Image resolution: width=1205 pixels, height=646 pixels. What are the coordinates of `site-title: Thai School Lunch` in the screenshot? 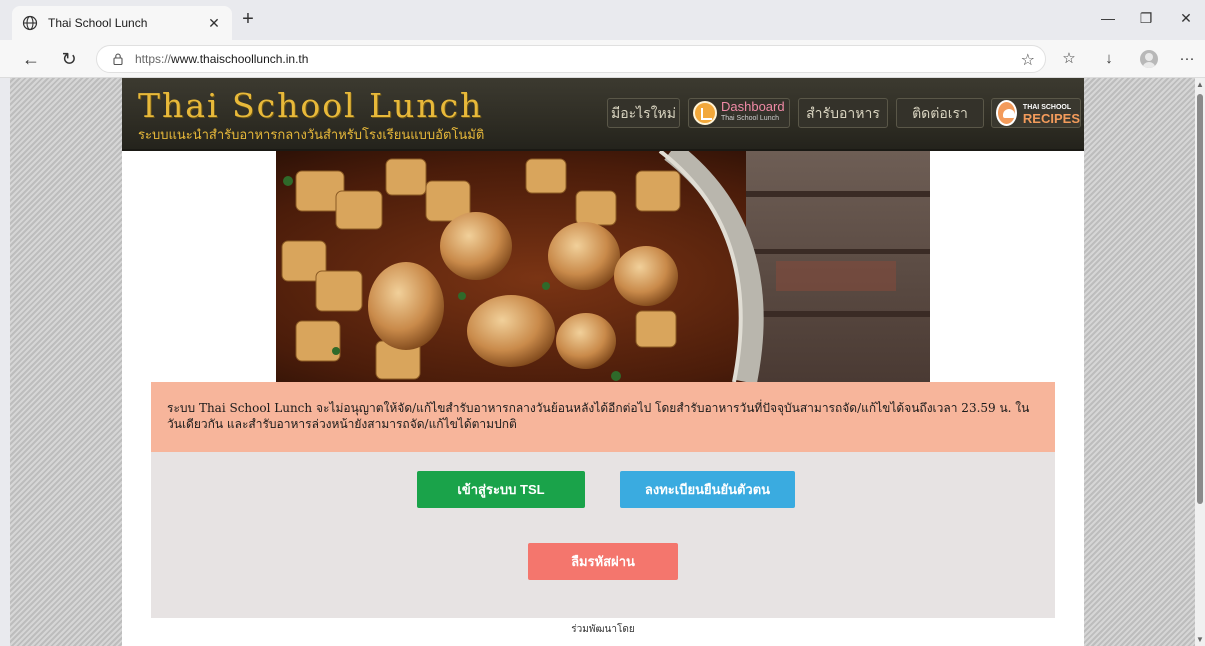 It's located at (310, 105).